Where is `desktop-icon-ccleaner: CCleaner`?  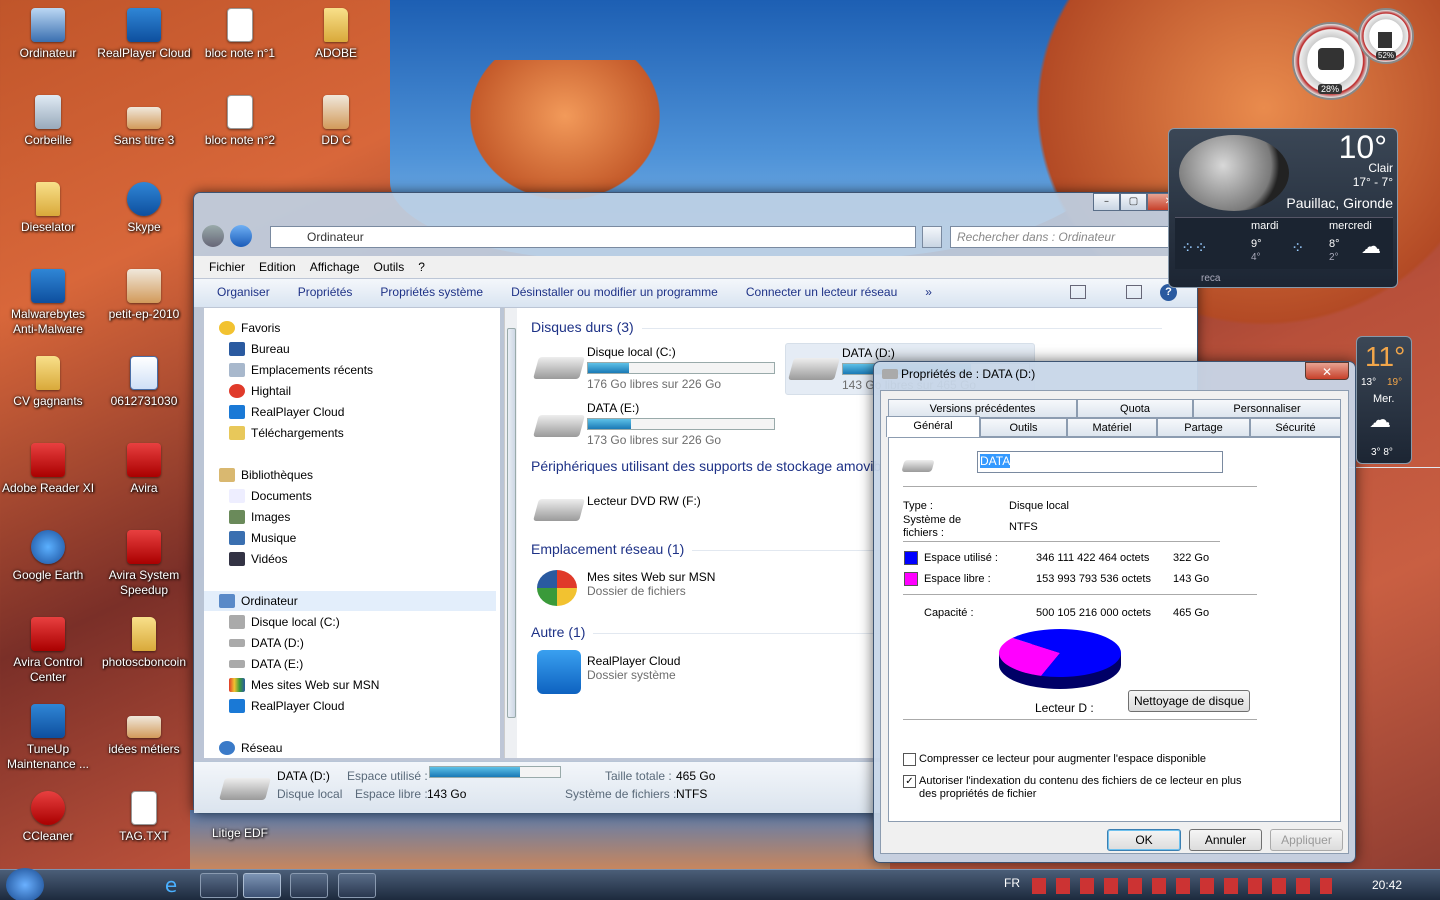 desktop-icon-ccleaner: CCleaner is located at coordinates (48, 817).